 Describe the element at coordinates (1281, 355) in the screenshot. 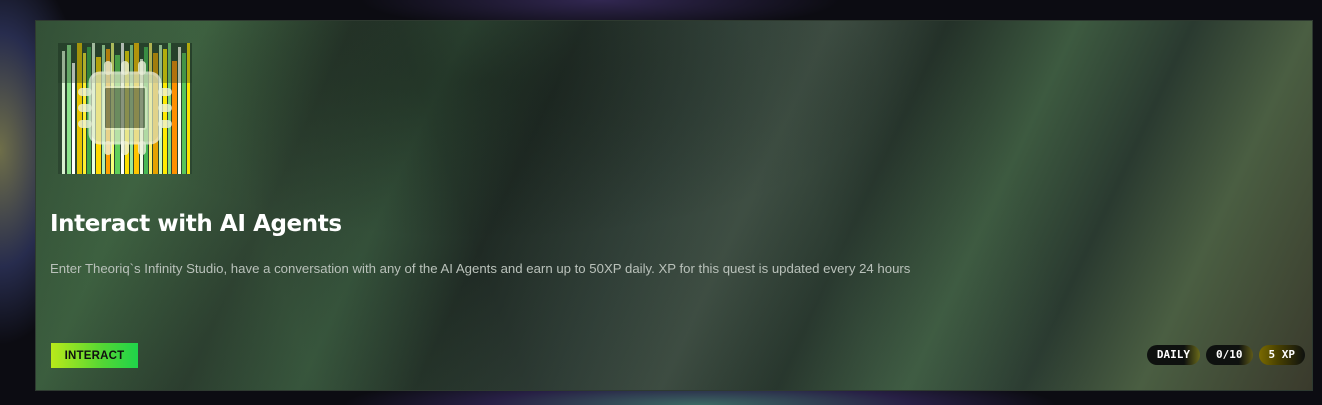

I see `xp-reward-badge: 5 XP` at that location.